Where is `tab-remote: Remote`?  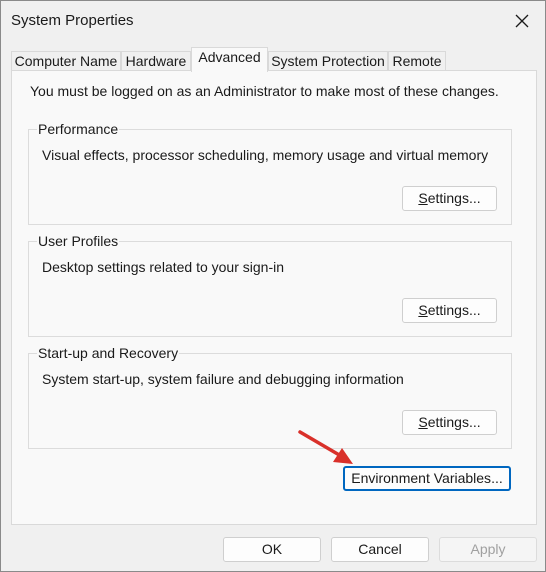 tab-remote: Remote is located at coordinates (417, 61).